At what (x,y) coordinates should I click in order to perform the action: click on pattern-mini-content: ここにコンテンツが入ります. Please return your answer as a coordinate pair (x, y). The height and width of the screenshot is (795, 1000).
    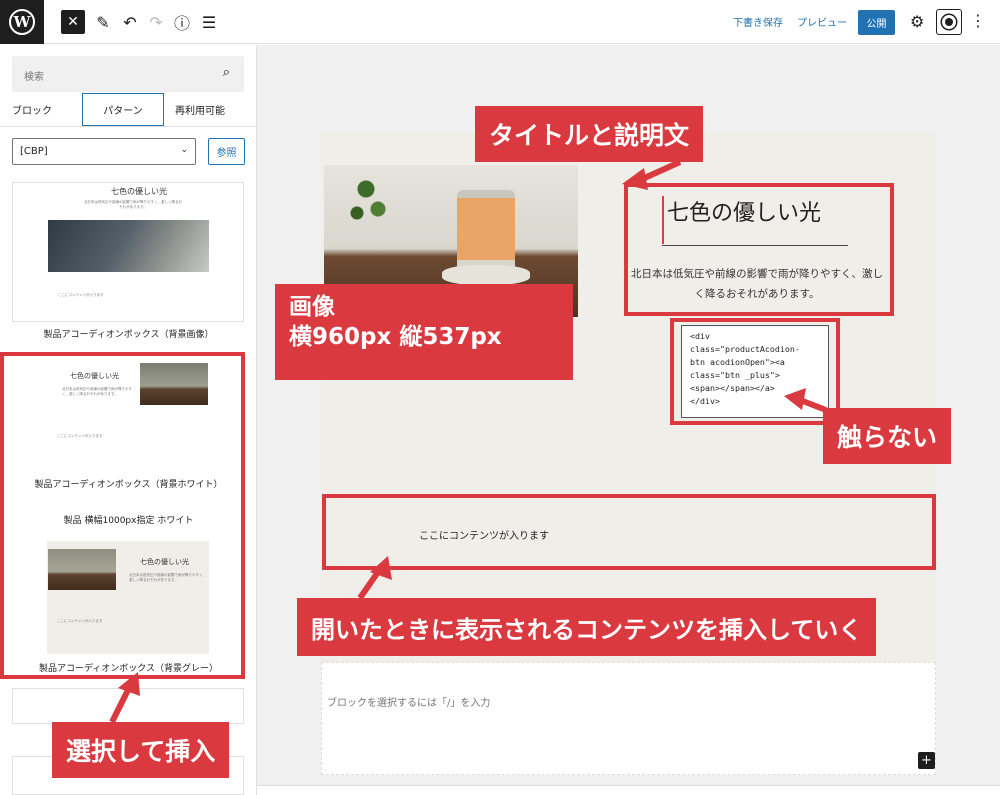
    Looking at the image, I should click on (81, 295).